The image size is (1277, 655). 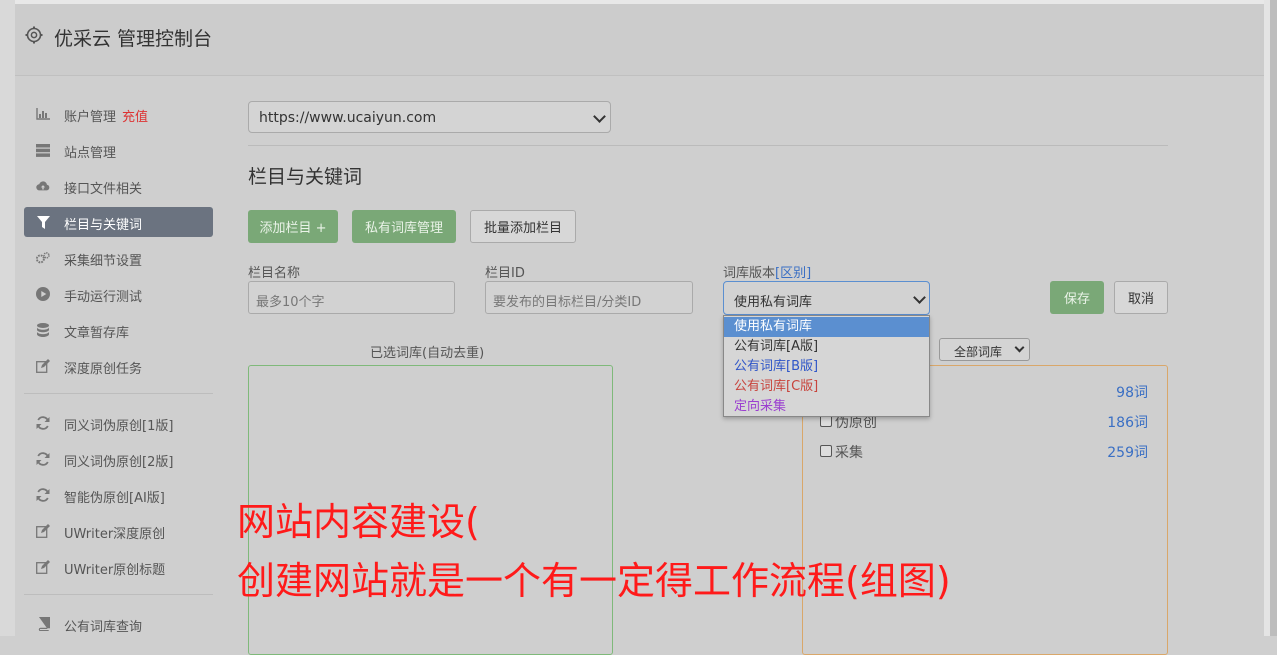 What do you see at coordinates (505, 273) in the screenshot?
I see `column-id-label: 栏目ID` at bounding box center [505, 273].